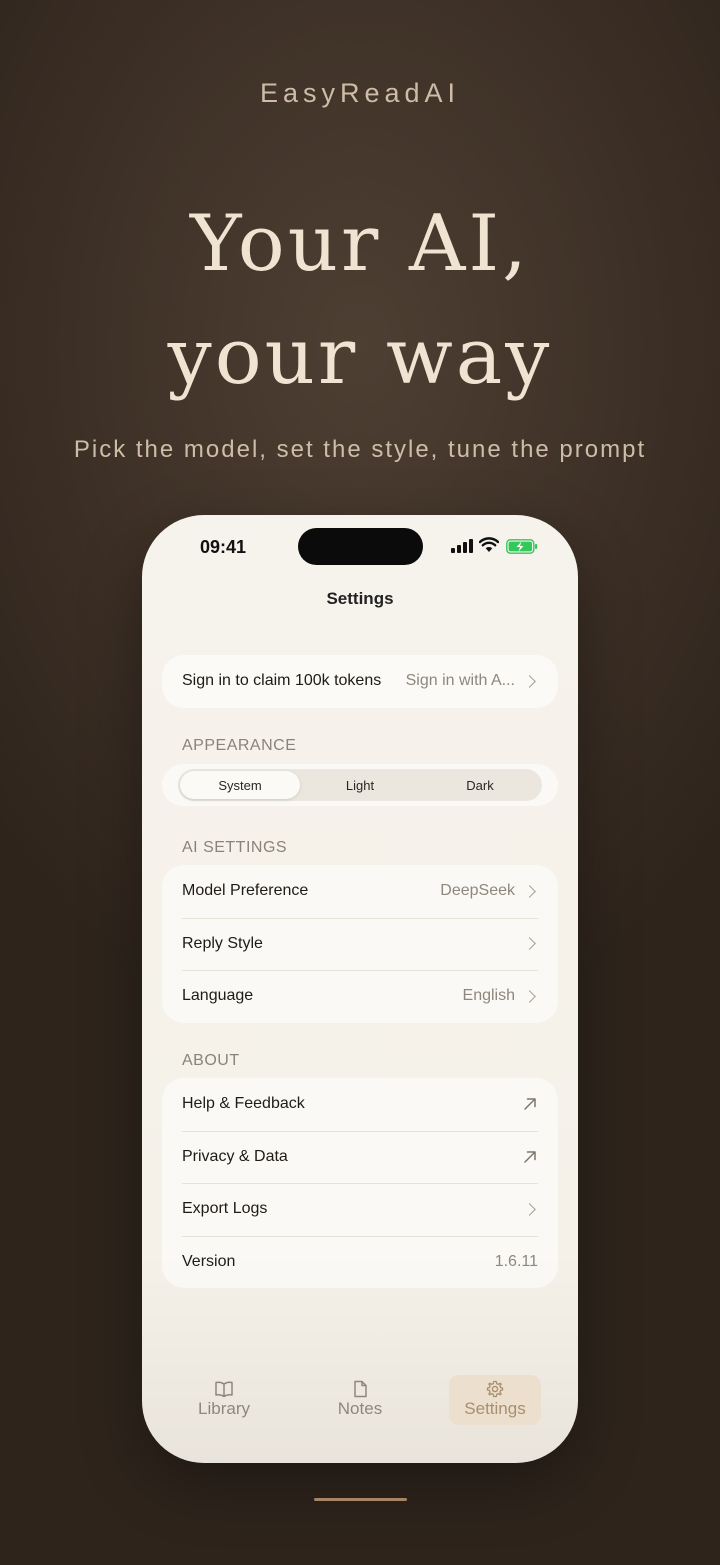  I want to click on appearance-header: APPEARANCE, so click(239, 745).